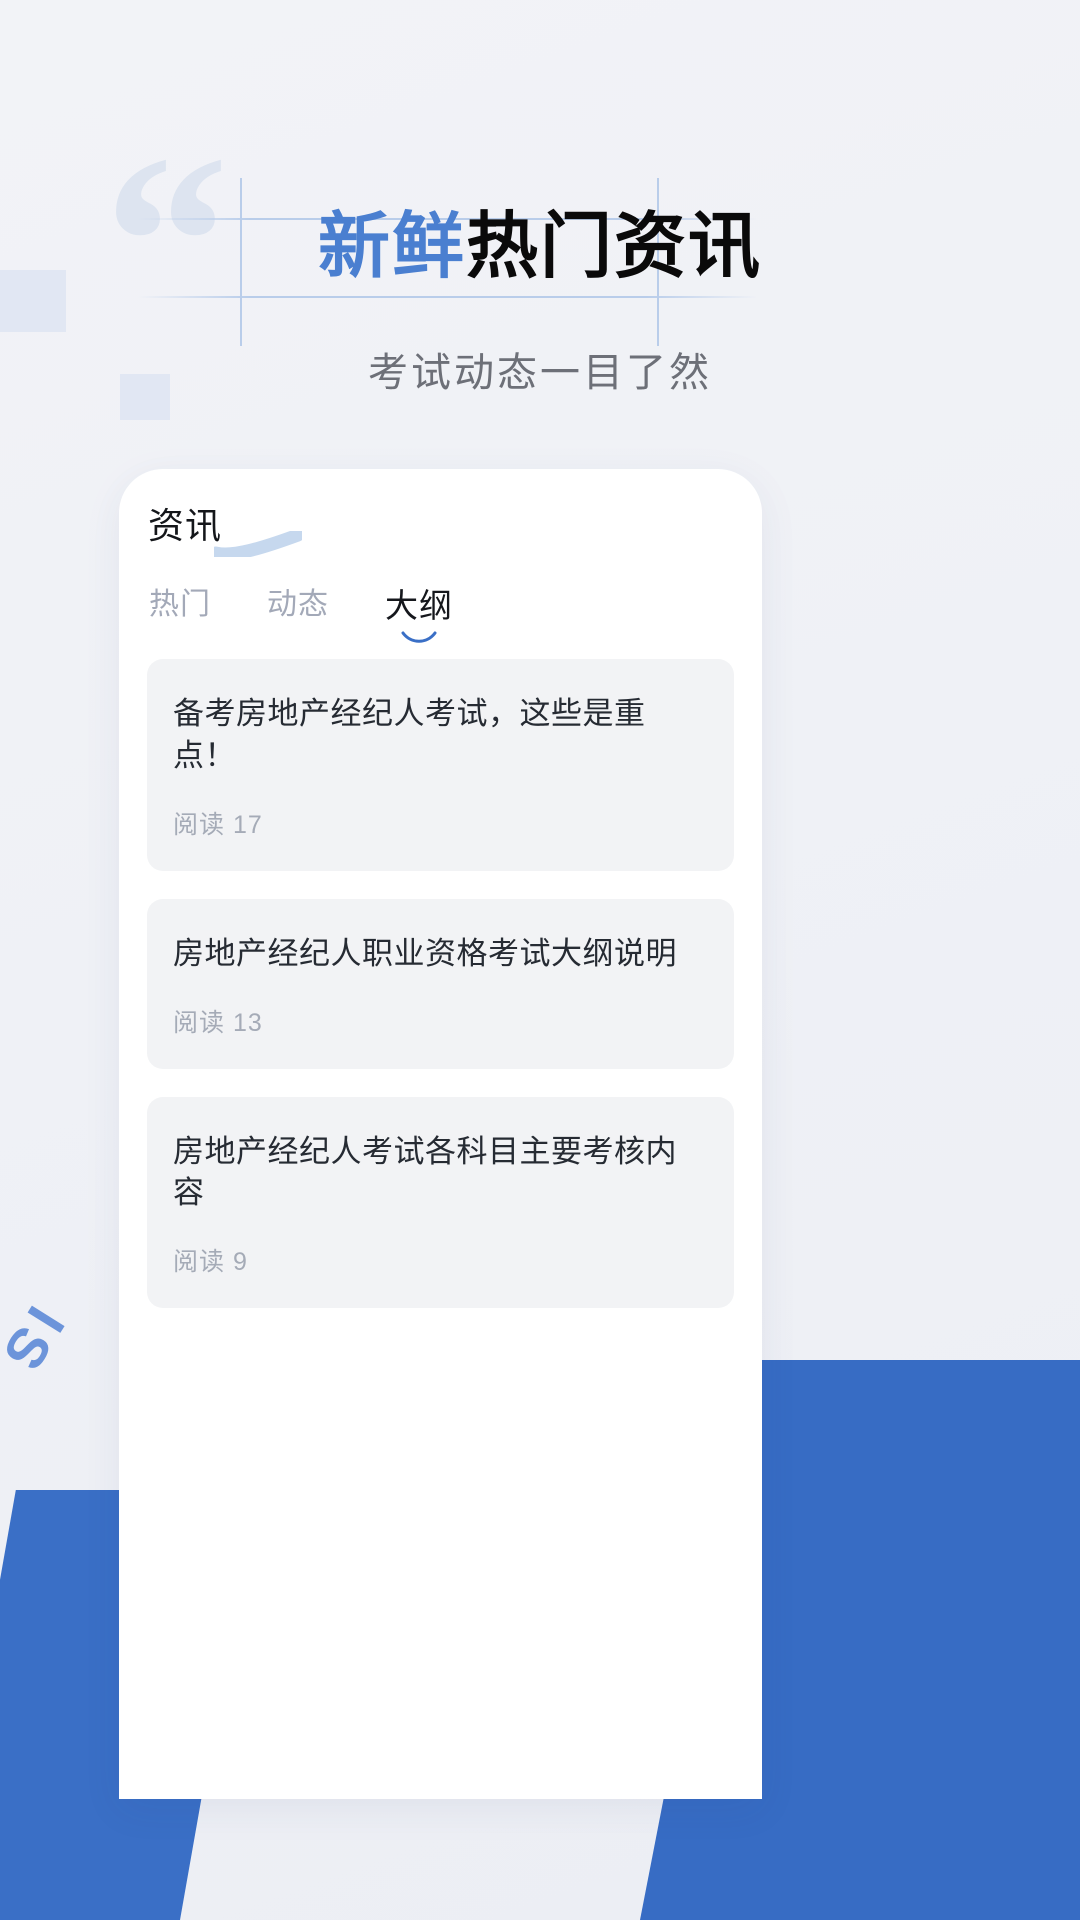 Image resolution: width=1080 pixels, height=1920 pixels. I want to click on card-title: 资讯, so click(185, 525).